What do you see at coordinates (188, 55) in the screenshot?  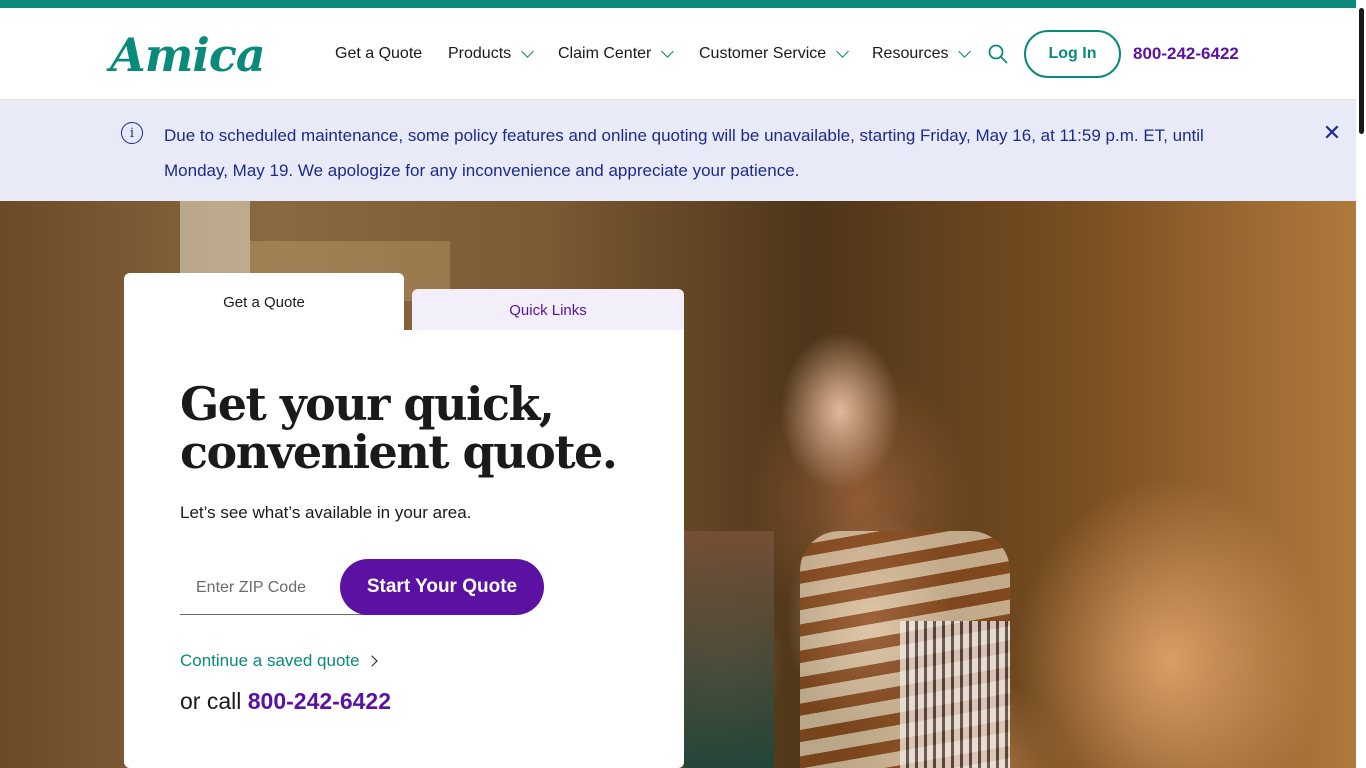 I see `amica-logo: Amica` at bounding box center [188, 55].